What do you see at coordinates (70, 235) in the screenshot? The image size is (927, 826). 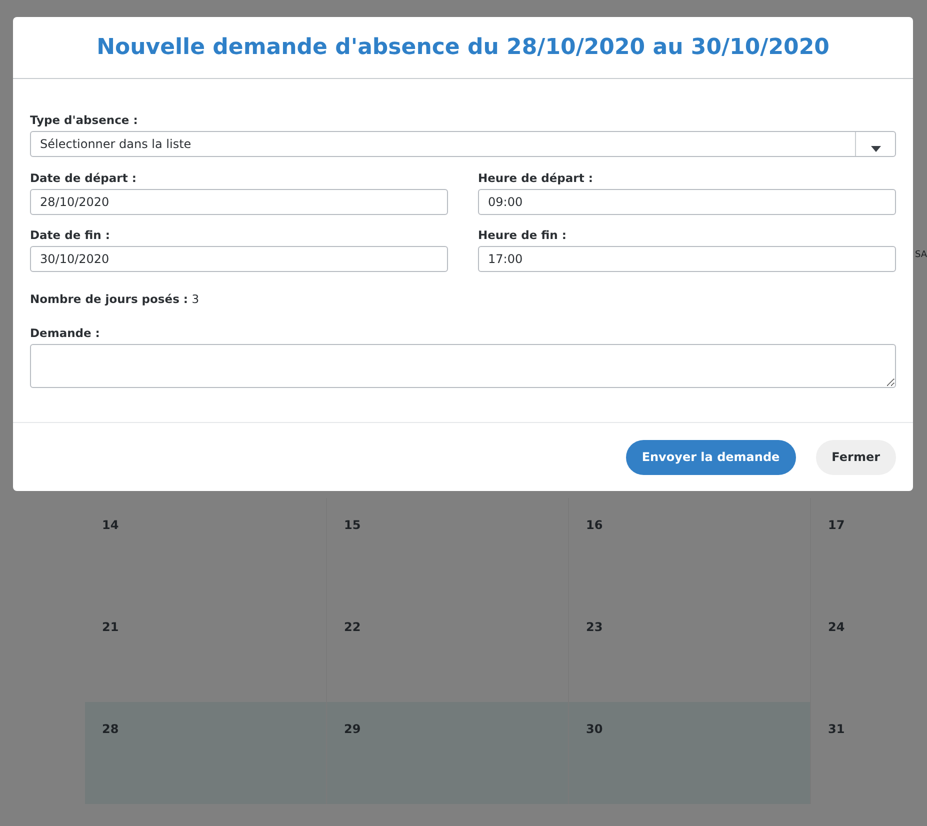 I see `field-label: Date de fin :` at bounding box center [70, 235].